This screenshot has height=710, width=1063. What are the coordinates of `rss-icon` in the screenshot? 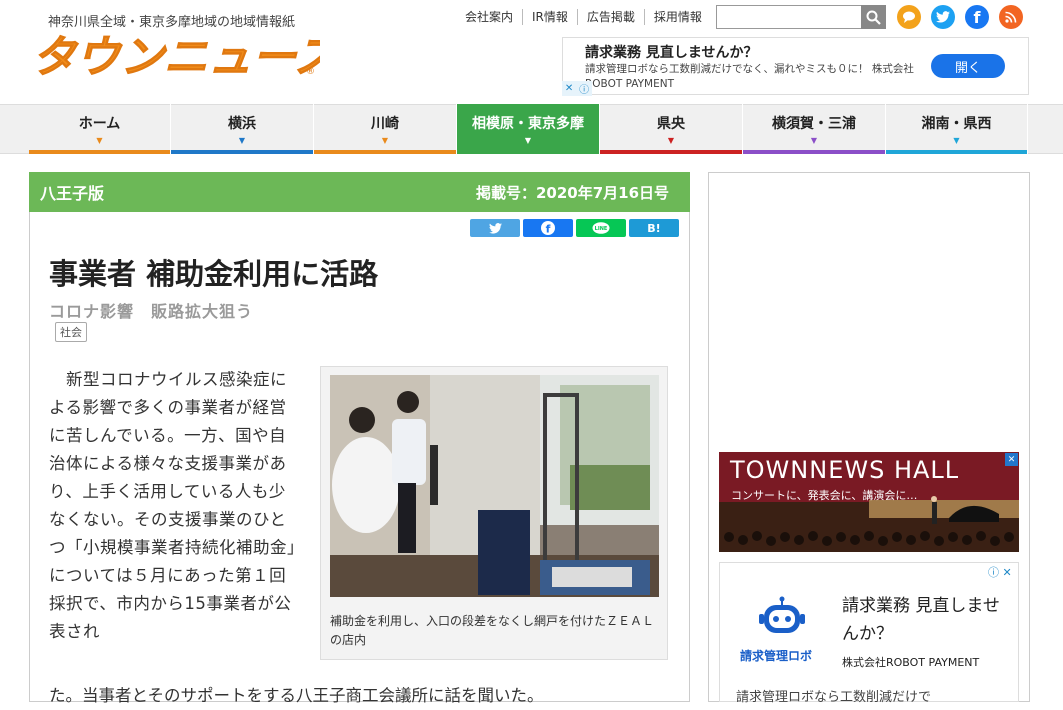 It's located at (1011, 17).